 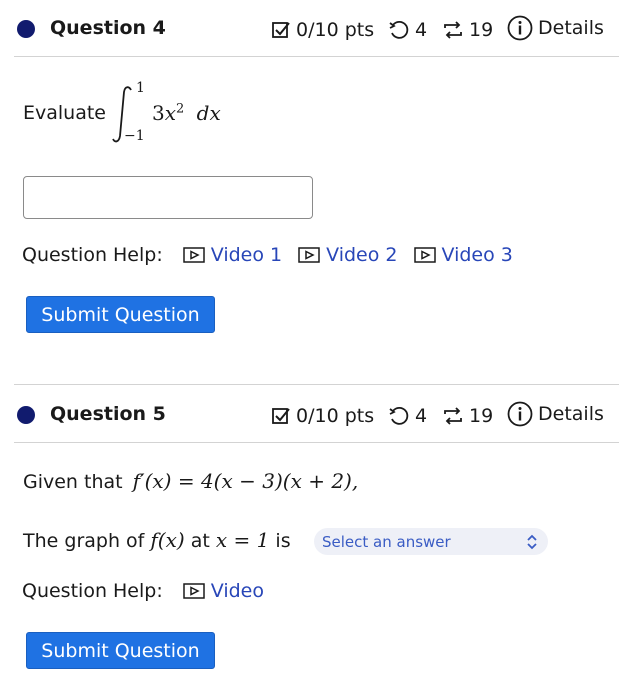 I want to click on graph-statement: The graph of f(x) at x = 1 is, so click(x=157, y=540).